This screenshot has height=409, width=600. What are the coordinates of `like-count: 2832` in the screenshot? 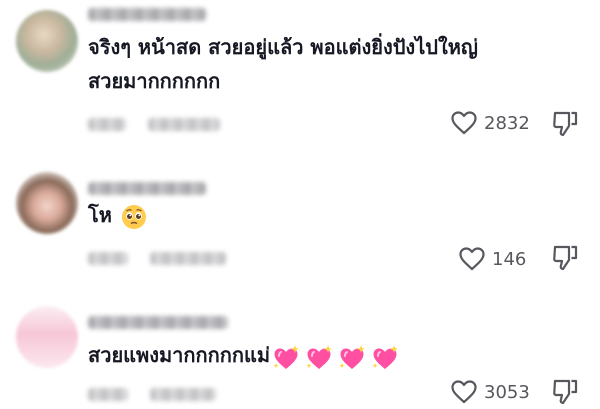 It's located at (507, 123).